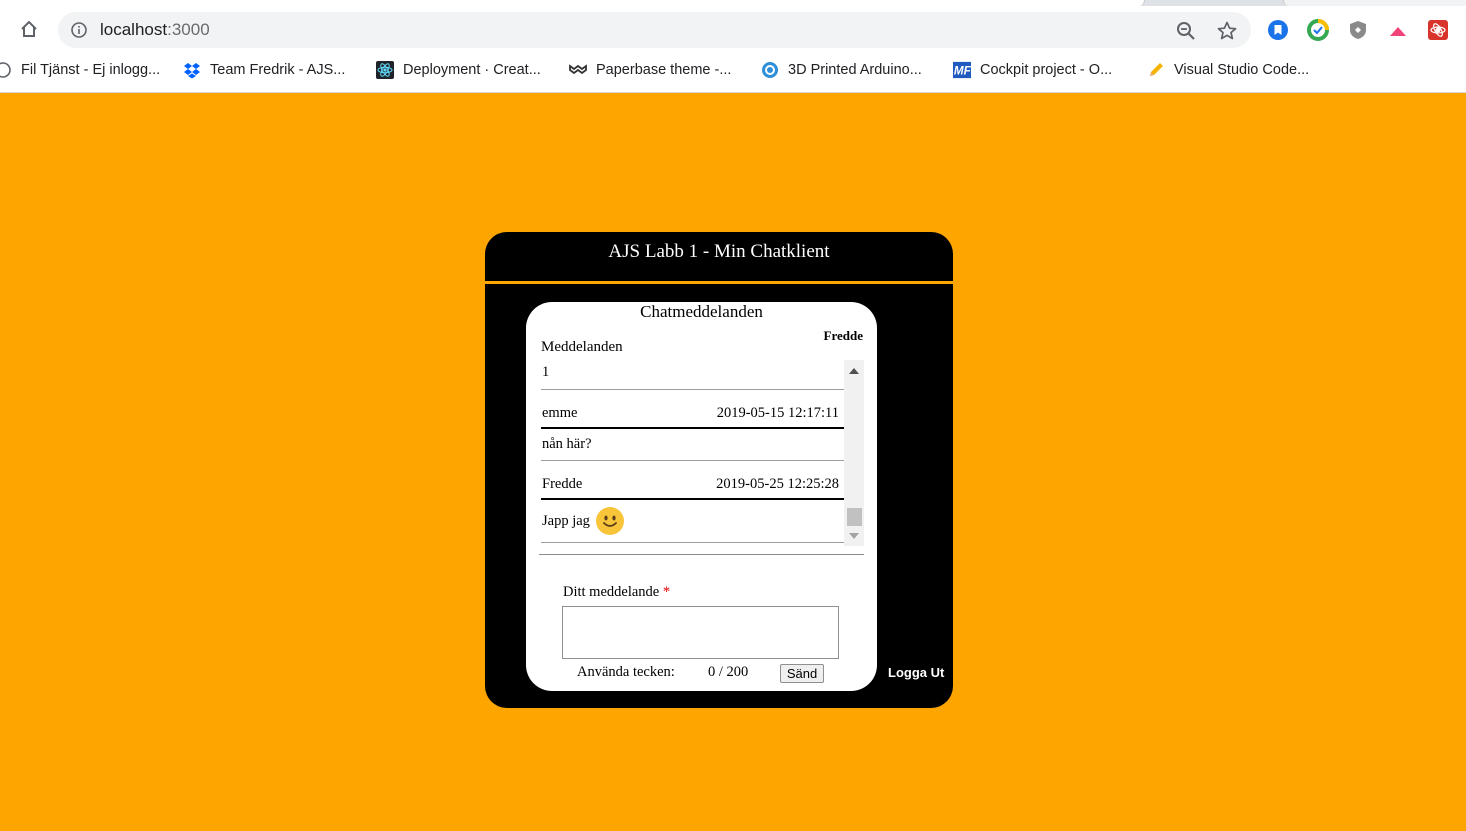 The width and height of the screenshot is (1466, 831). Describe the element at coordinates (854, 453) in the screenshot. I see `message-scrollbar` at that location.